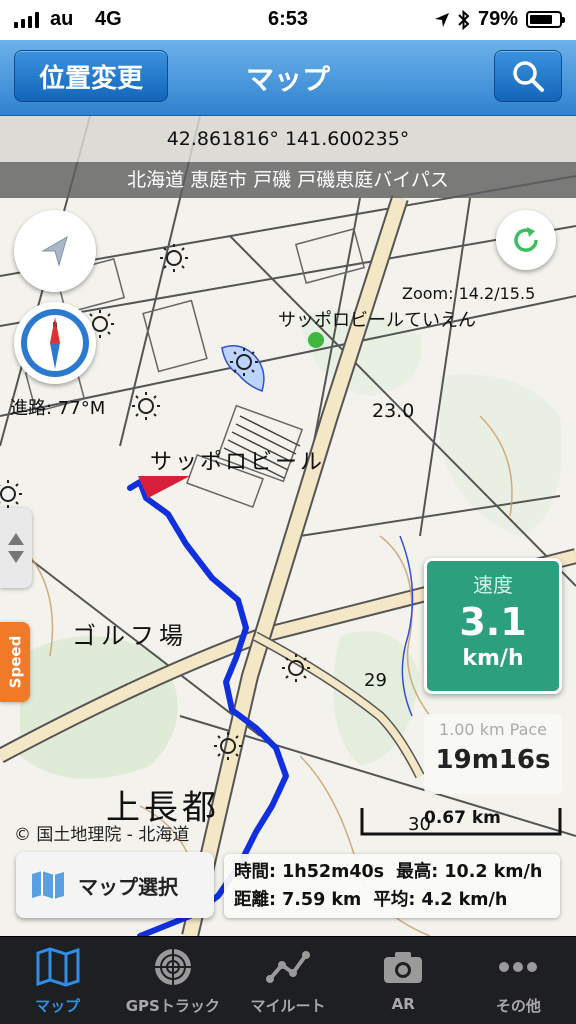 This screenshot has height=1024, width=576. I want to click on tab-gps-track-label: GPSトラック, so click(172, 1006).